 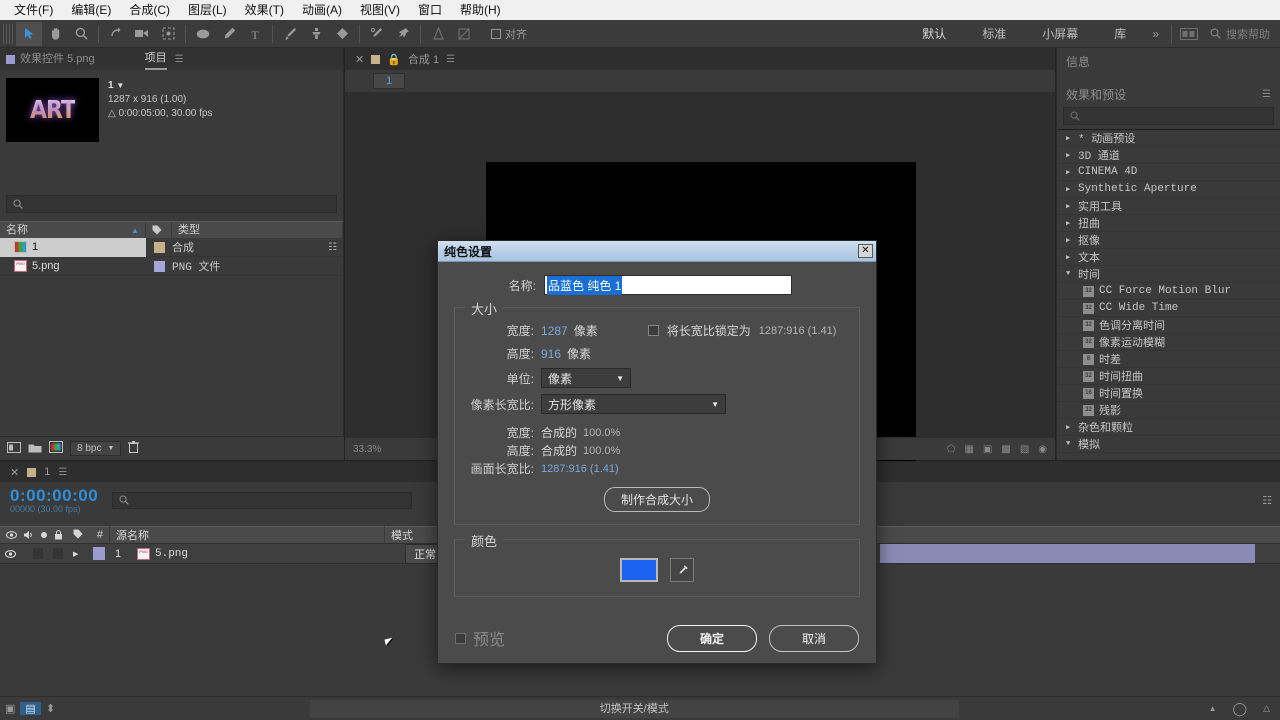 What do you see at coordinates (682, 570) in the screenshot?
I see `eyedropper-icon` at bounding box center [682, 570].